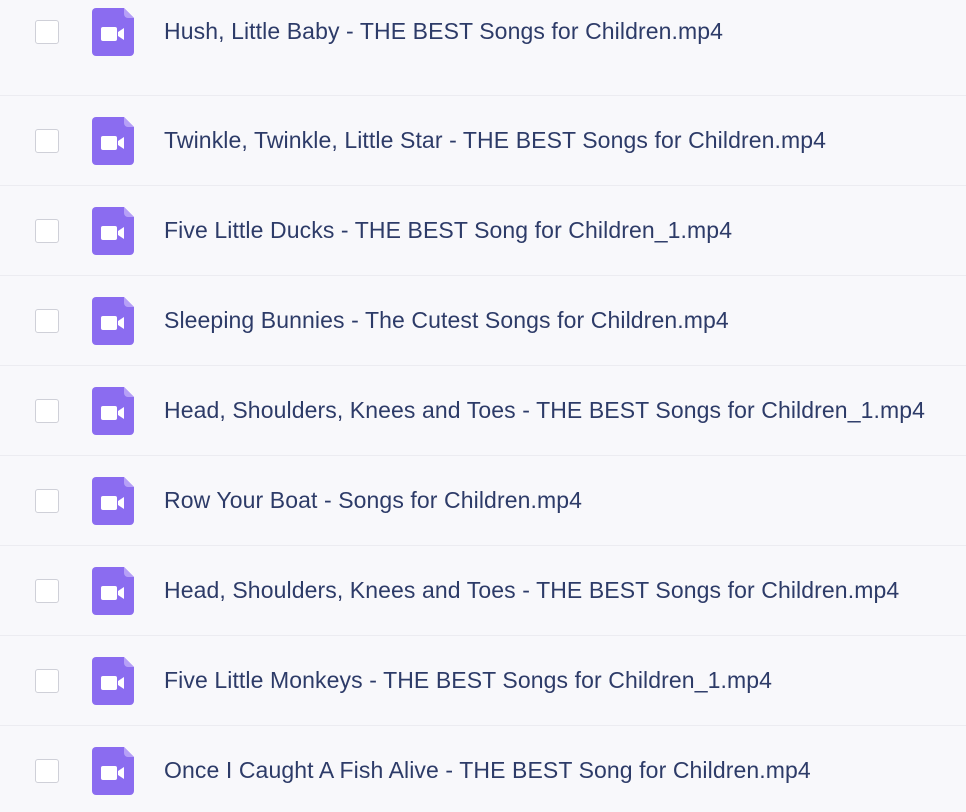 Image resolution: width=966 pixels, height=812 pixels. I want to click on file-name: Row Your Boat - Songs for Children.mp4, so click(373, 500).